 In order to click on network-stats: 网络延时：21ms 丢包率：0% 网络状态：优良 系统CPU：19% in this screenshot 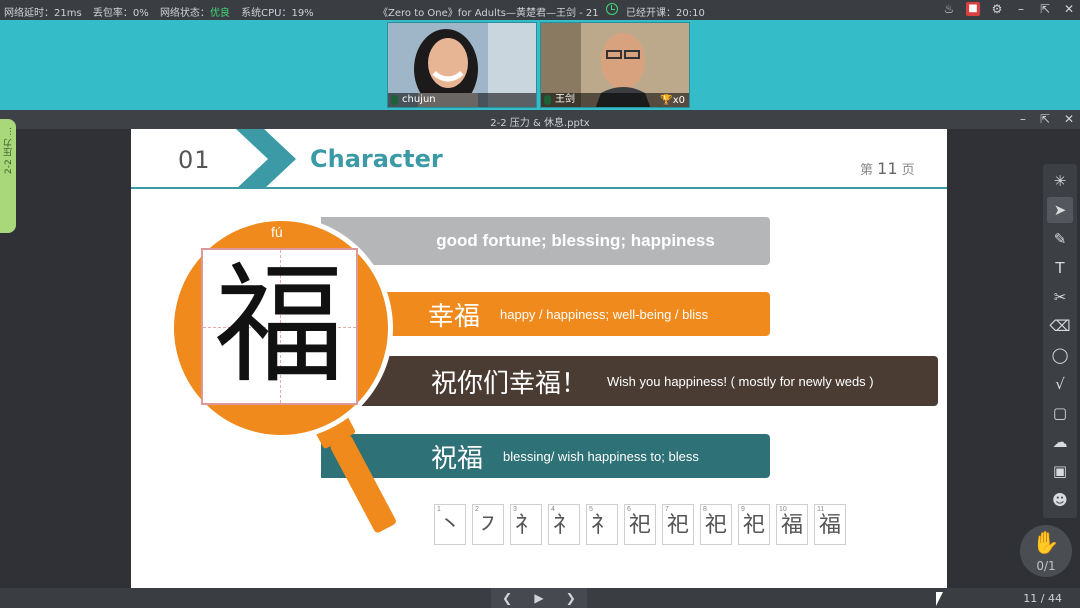, I will do `click(163, 11)`.